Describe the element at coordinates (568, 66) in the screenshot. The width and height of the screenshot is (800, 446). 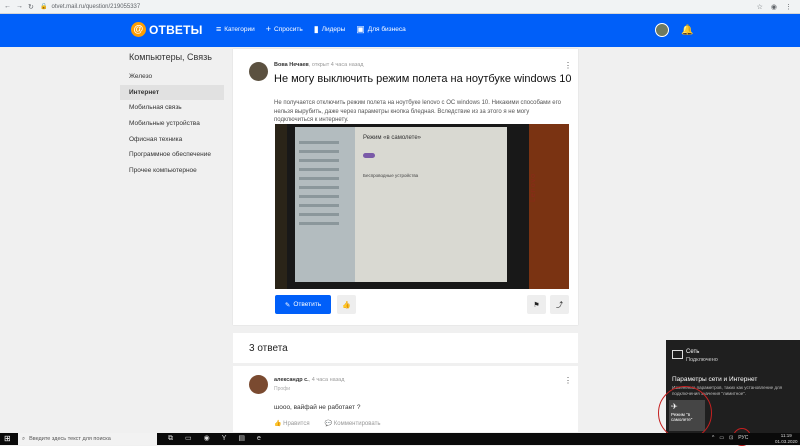
I see `more-menu-icon: ⋮` at that location.